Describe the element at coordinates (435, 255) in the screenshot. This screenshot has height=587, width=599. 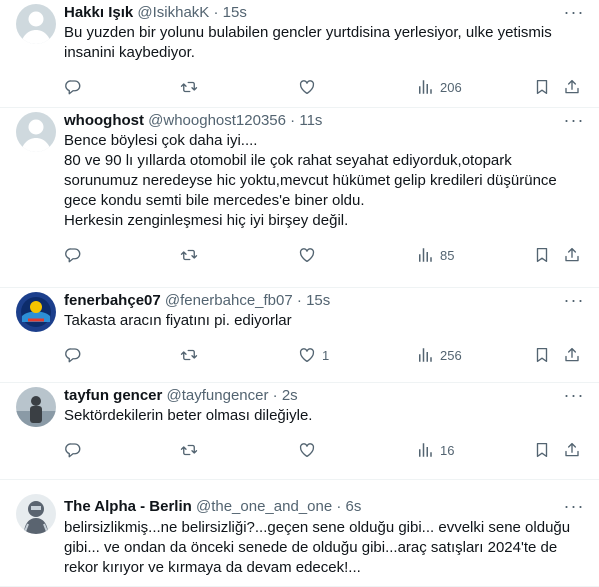
I see `views-button: 85` at that location.